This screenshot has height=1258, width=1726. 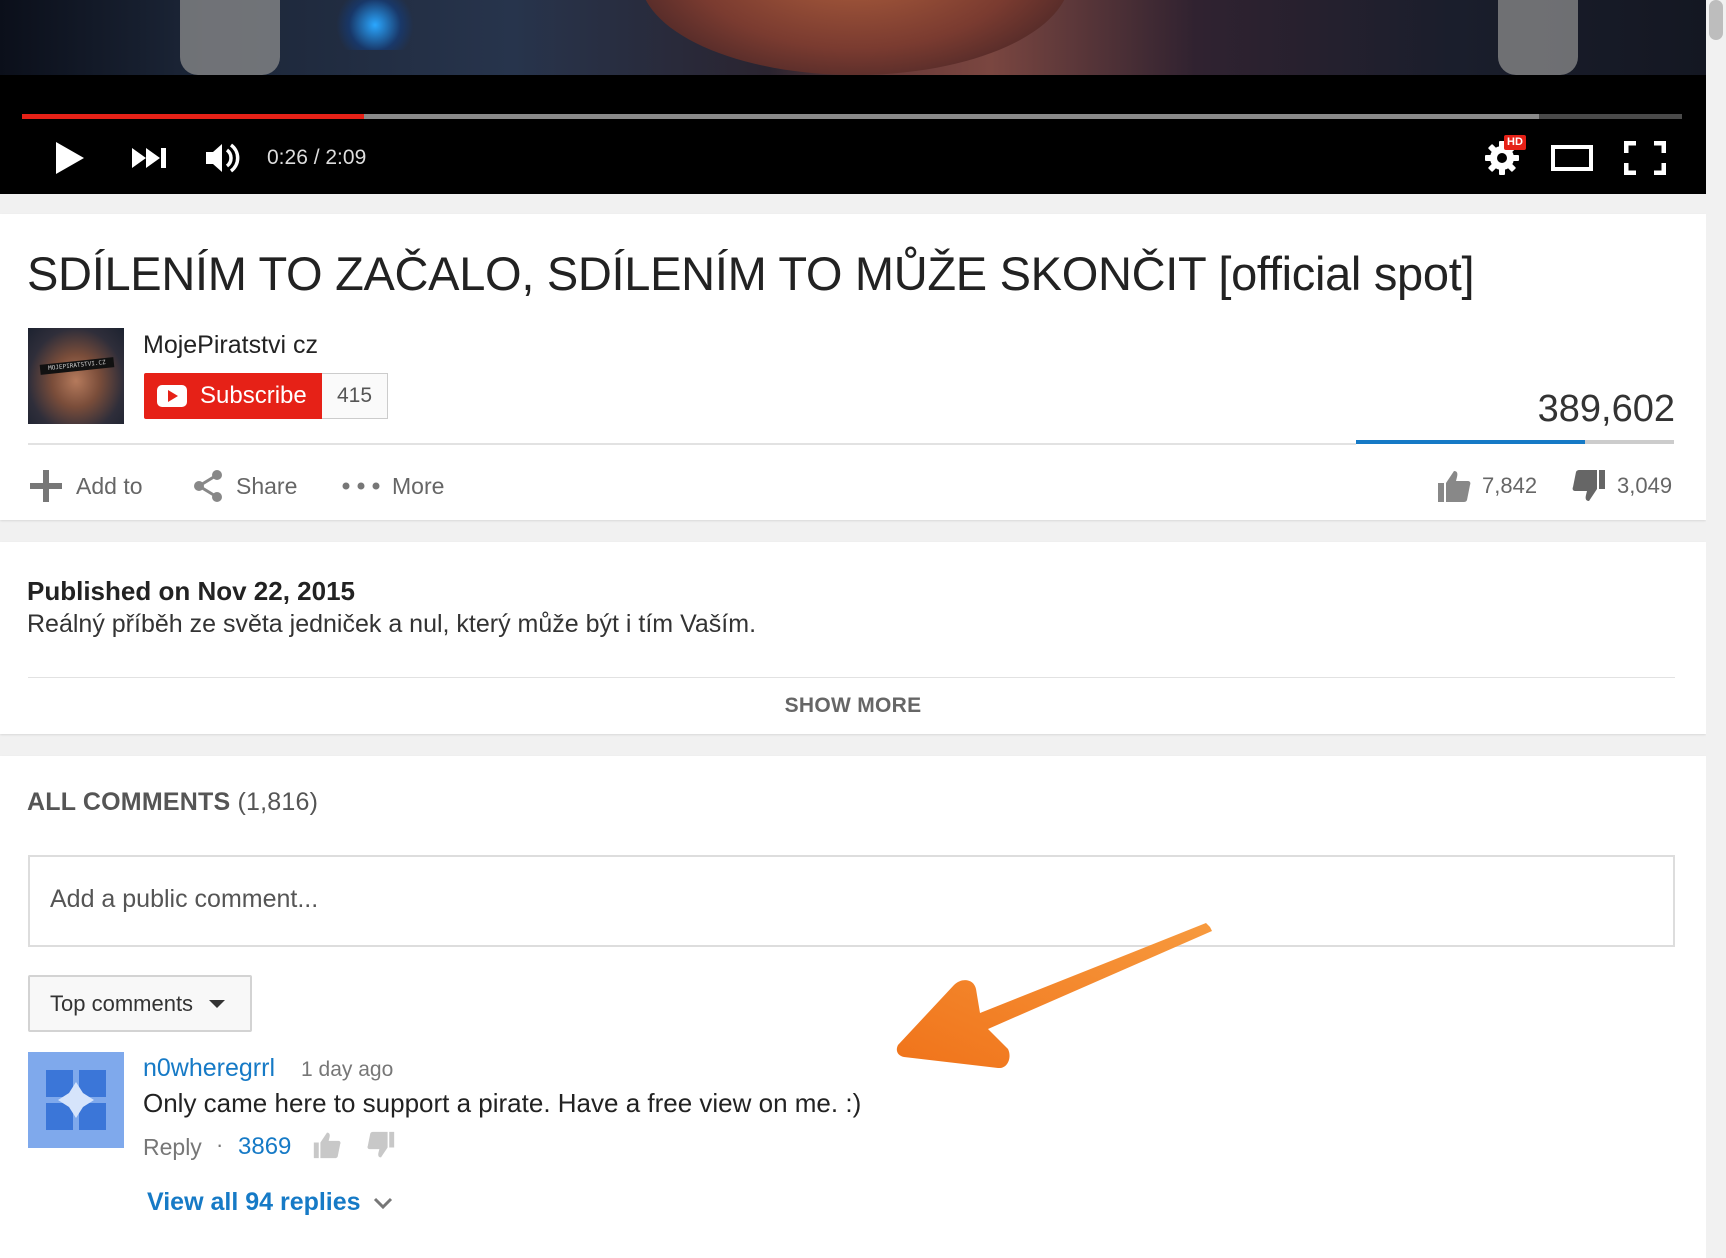 What do you see at coordinates (109, 485) in the screenshot?
I see `add-to-label: Add to` at bounding box center [109, 485].